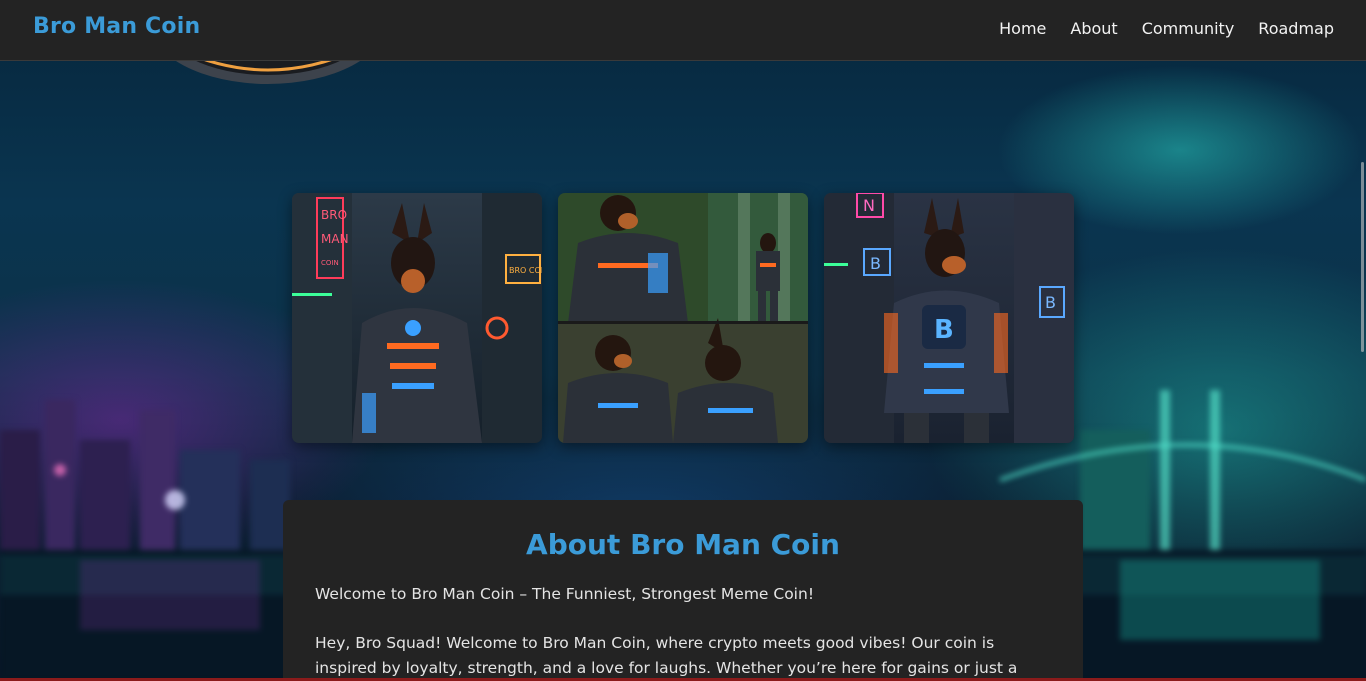 The height and width of the screenshot is (681, 1366). Describe the element at coordinates (875, 263) in the screenshot. I see `neon-sign-b-left: B` at that location.